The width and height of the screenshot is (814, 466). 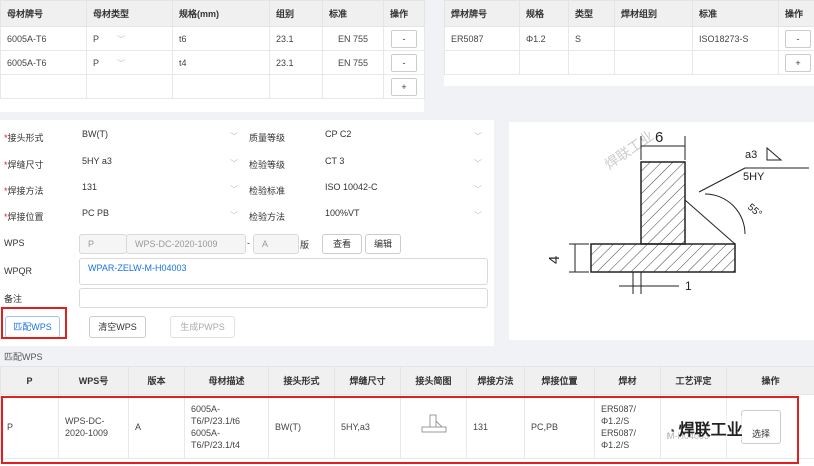 What do you see at coordinates (693, 380) in the screenshot?
I see `header-pqr: 工艺评定` at bounding box center [693, 380].